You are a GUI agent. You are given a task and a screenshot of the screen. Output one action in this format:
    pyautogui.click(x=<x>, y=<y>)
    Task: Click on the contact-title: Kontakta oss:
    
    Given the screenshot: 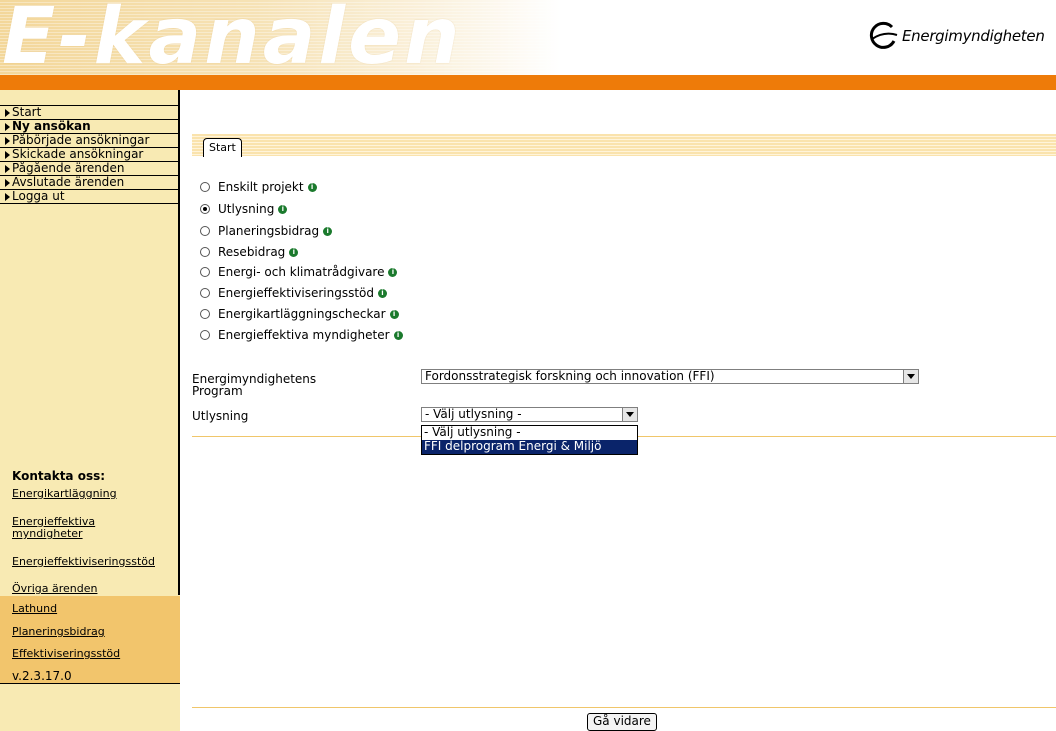 What is the action you would take?
    pyautogui.click(x=59, y=476)
    